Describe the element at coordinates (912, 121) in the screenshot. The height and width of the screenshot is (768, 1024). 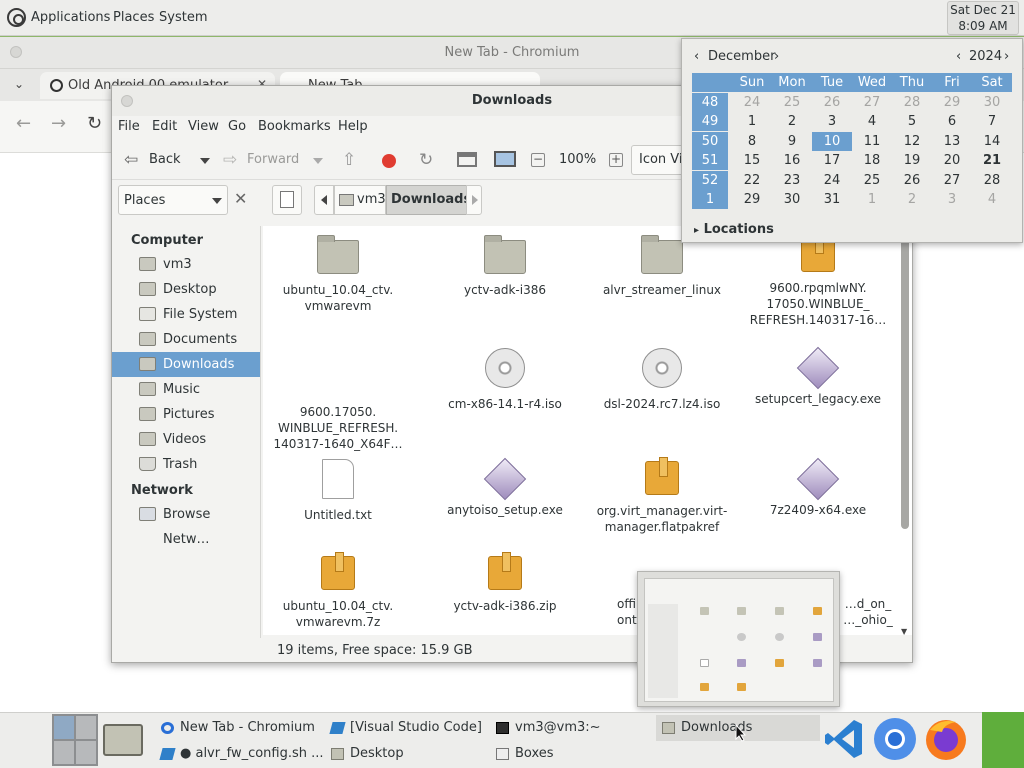
I see `calendar-day: 5` at that location.